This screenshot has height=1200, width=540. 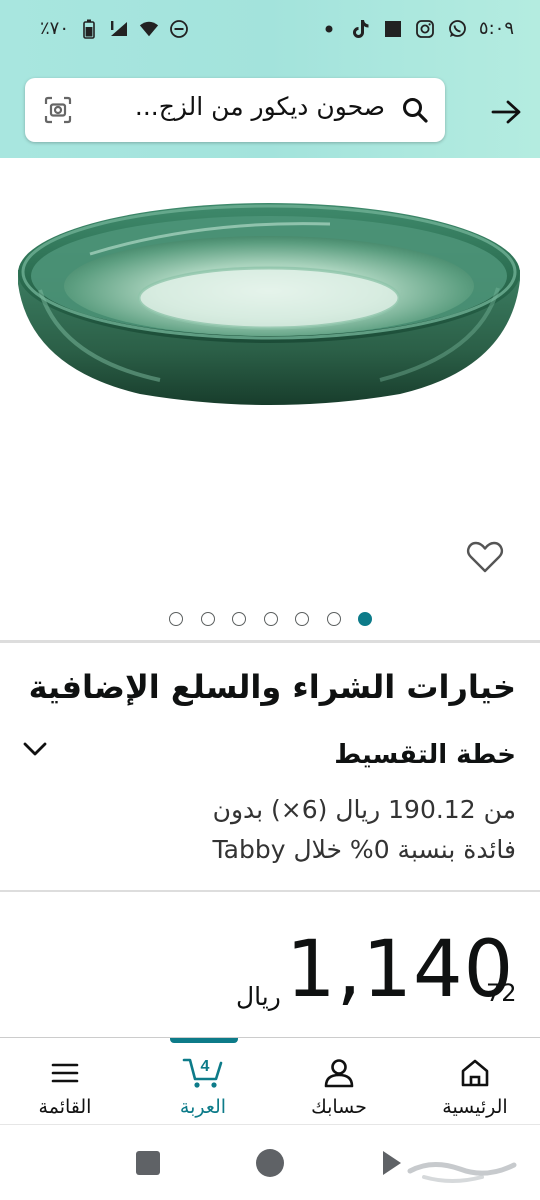 I want to click on installment-line-1: من 190.12 ريال (6×) بدون, so click(x=364, y=809).